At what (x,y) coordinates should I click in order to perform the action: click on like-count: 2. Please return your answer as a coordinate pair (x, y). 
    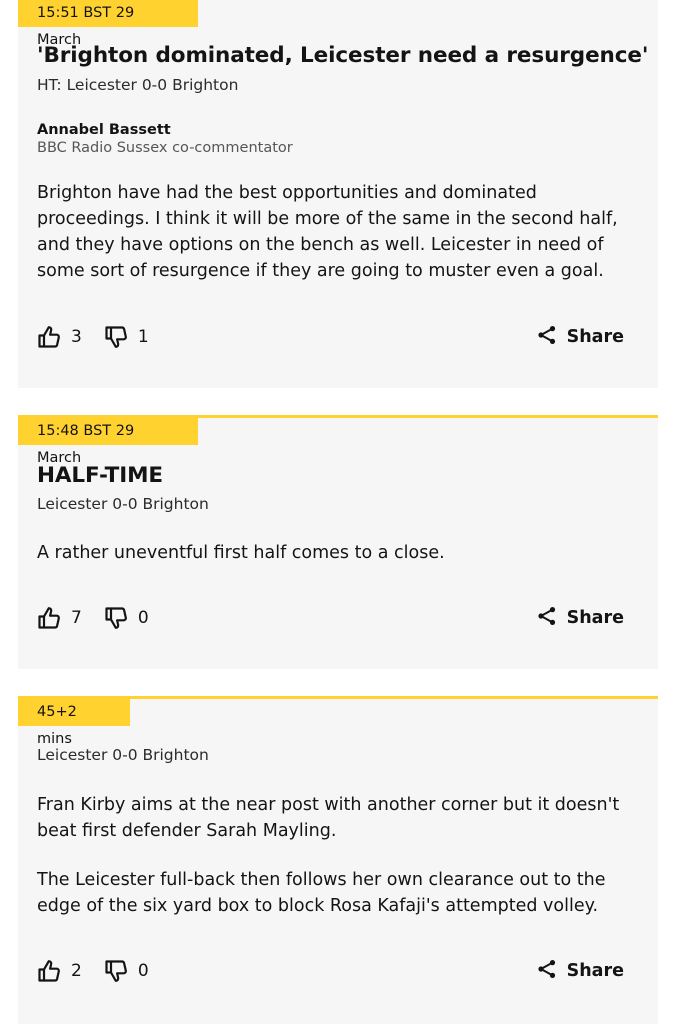
    Looking at the image, I should click on (76, 971).